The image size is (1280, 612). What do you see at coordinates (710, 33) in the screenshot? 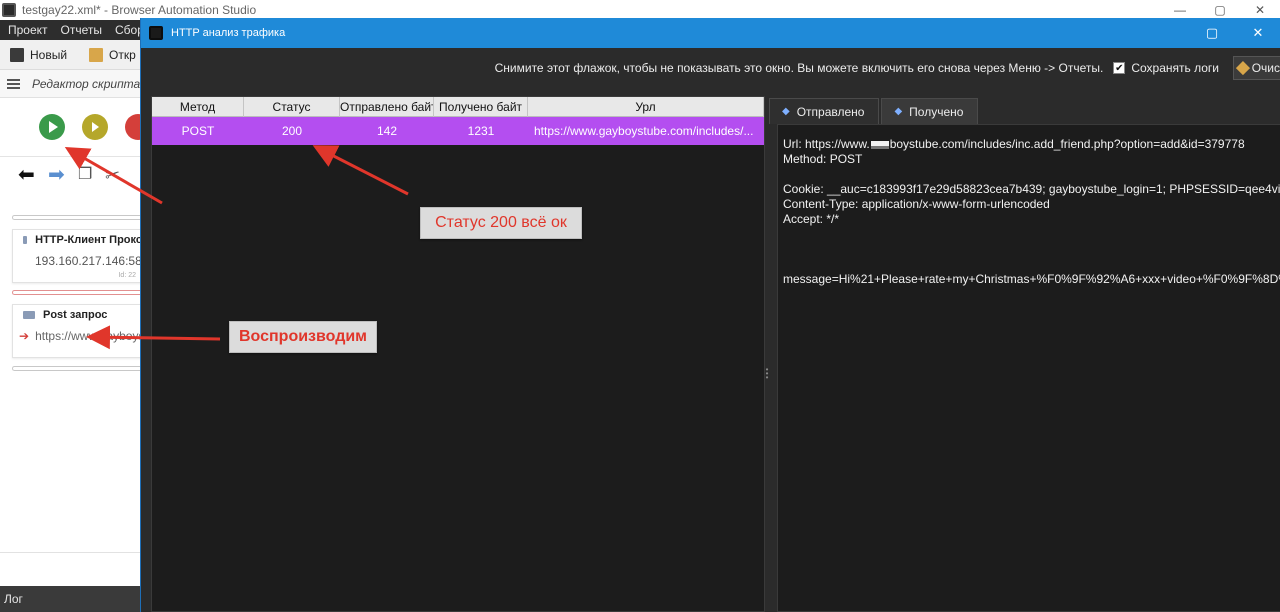
I see `dialog-titlebar: HTTP анализ трафика ▢ ✕` at bounding box center [710, 33].